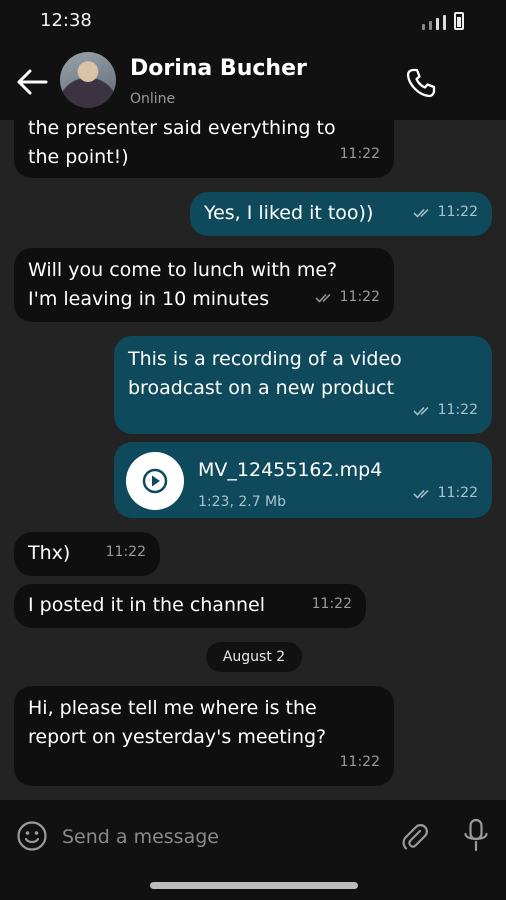 The width and height of the screenshot is (506, 900). I want to click on paperclip-icon, so click(414, 836).